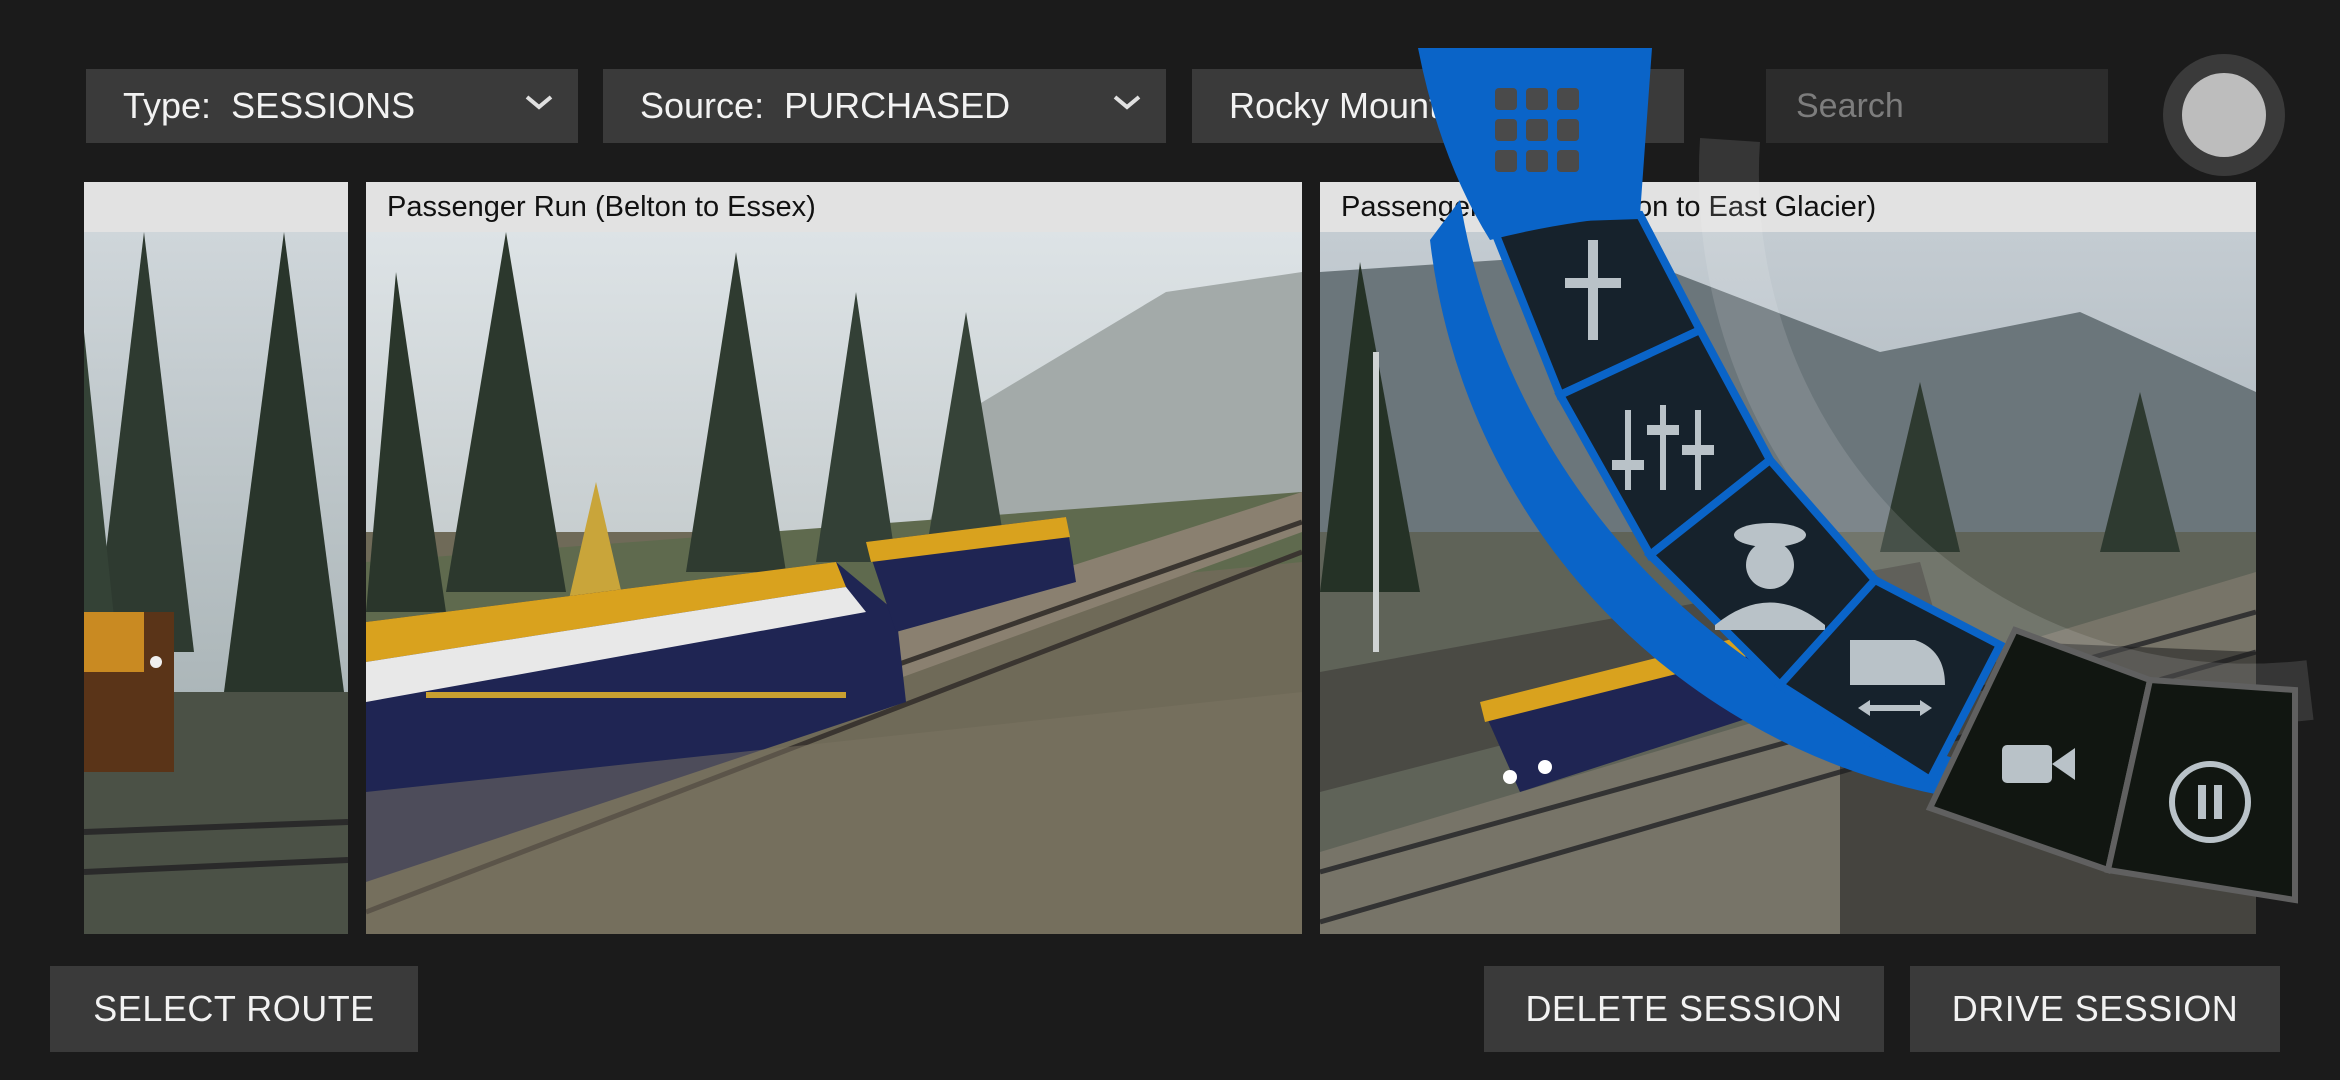 The height and width of the screenshot is (1080, 2340). Describe the element at coordinates (1537, 130) in the screenshot. I see `grid-icon` at that location.